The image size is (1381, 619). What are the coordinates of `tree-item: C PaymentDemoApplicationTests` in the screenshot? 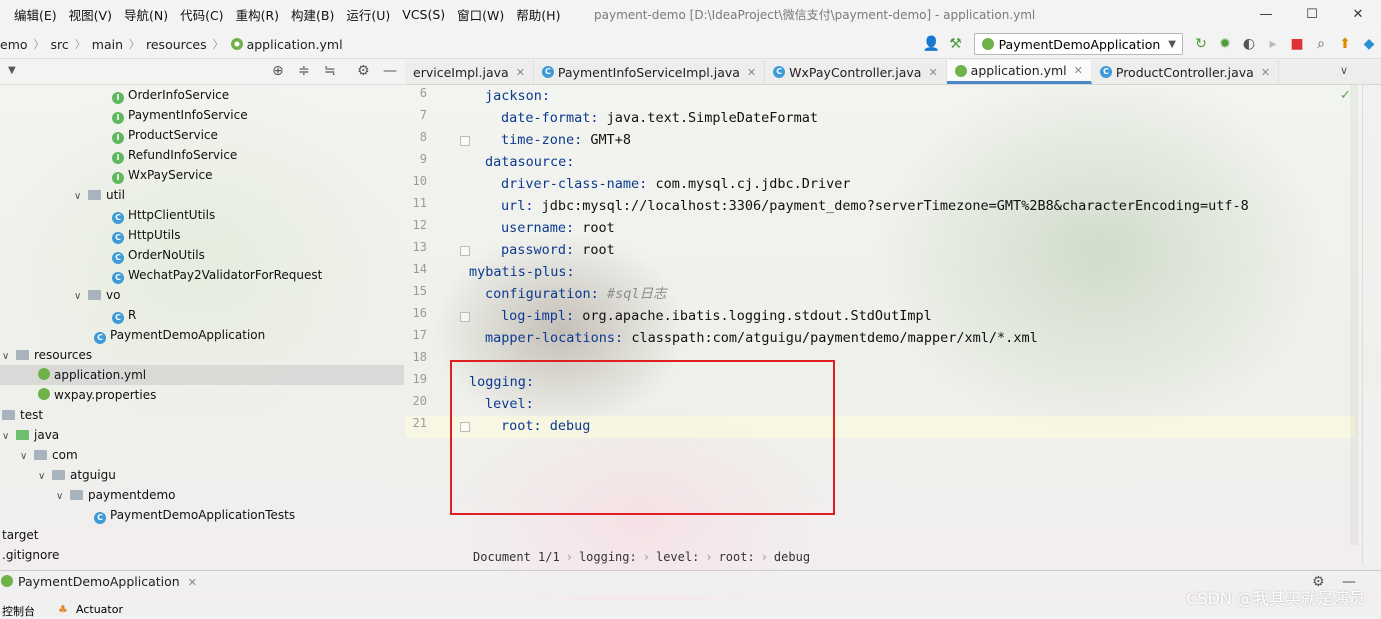 It's located at (194, 515).